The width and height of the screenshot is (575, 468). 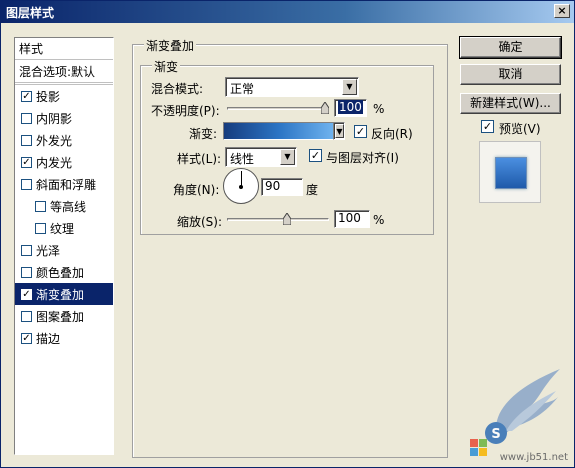 I want to click on style-item-label: 斜面和浮雕, so click(x=66, y=184).